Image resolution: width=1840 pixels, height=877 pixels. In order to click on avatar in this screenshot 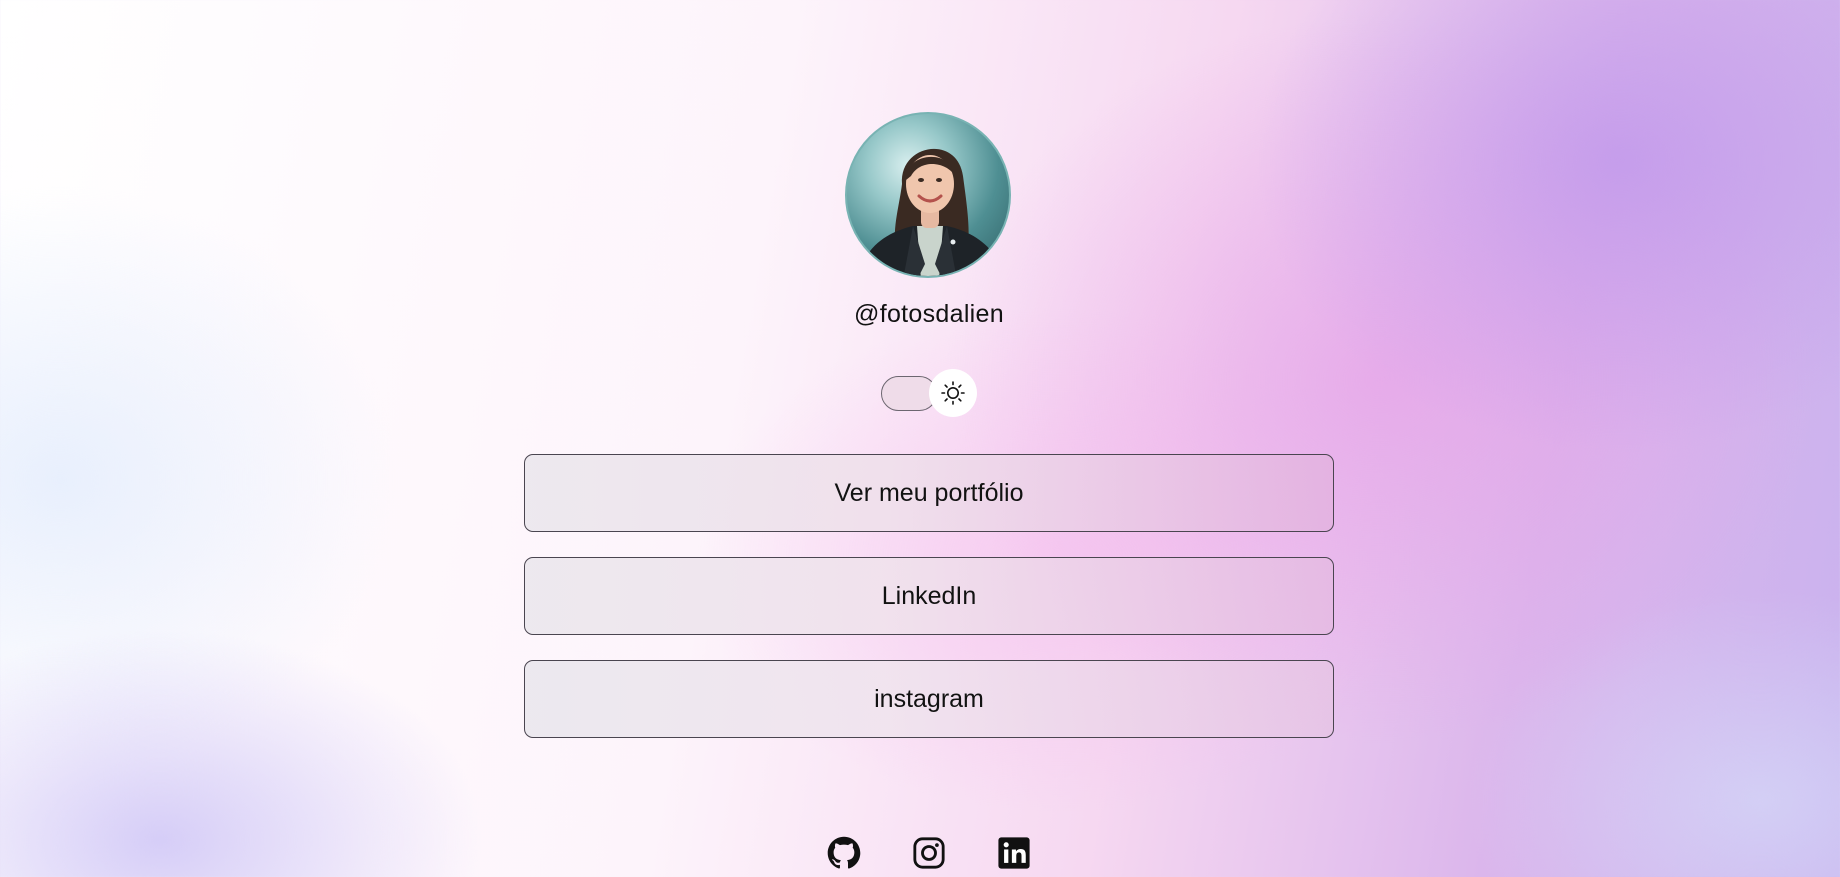, I will do `click(928, 195)`.